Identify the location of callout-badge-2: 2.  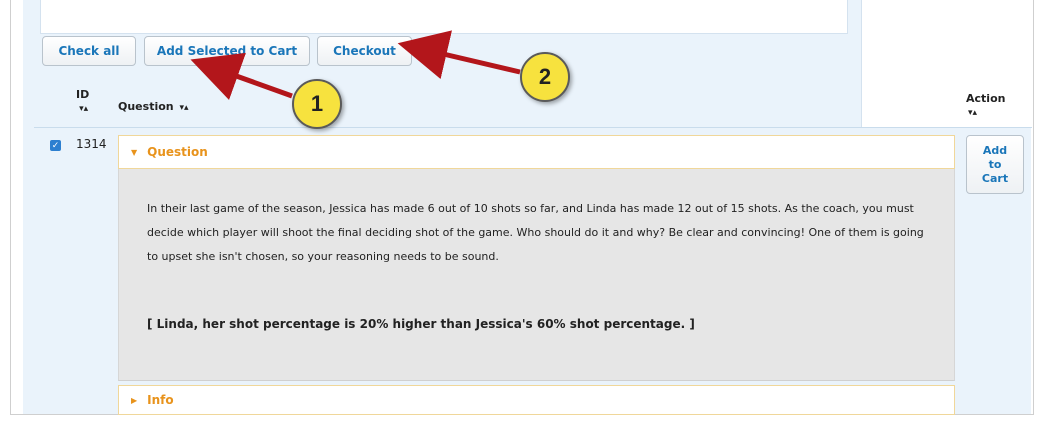
(545, 77).